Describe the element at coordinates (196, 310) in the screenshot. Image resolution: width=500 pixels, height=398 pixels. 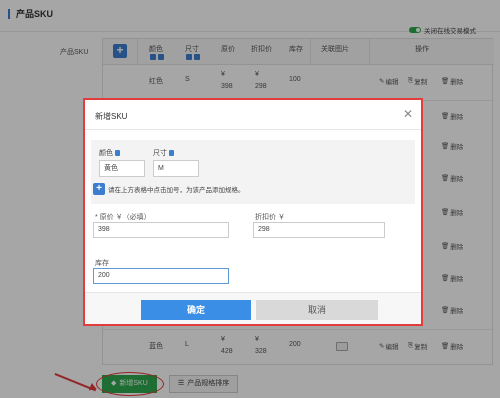
I see `confirm-button: 确定` at that location.